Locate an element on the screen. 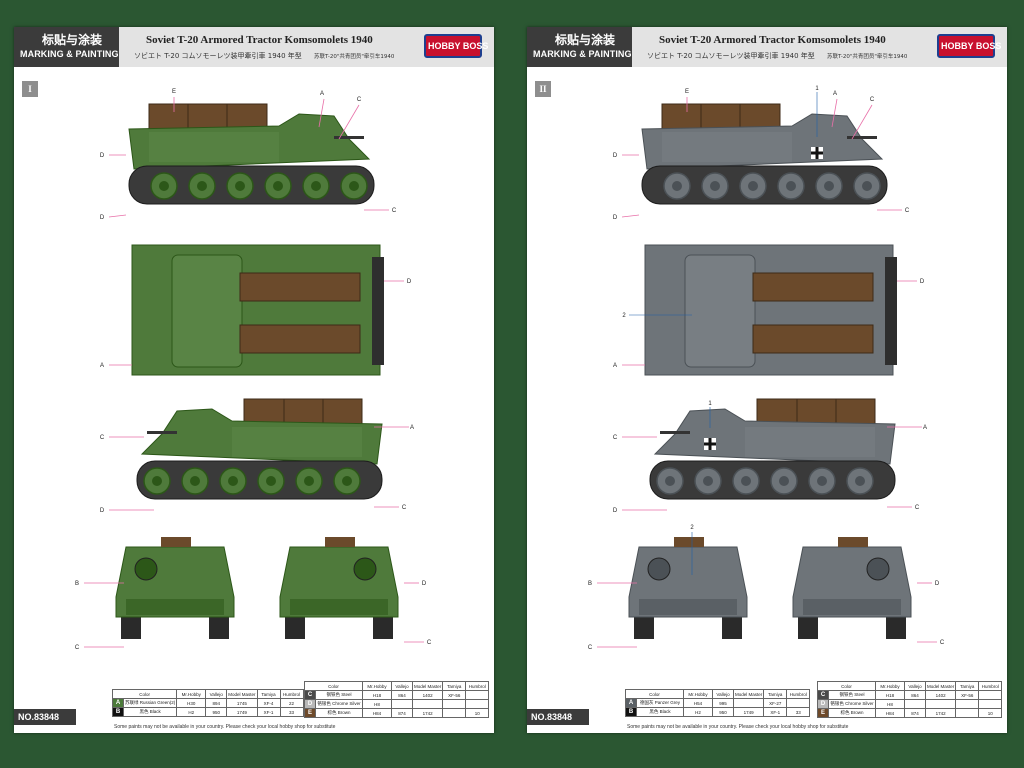  paint-color-name: 苏联绿 Russian Green(2) is located at coordinates (150, 703).